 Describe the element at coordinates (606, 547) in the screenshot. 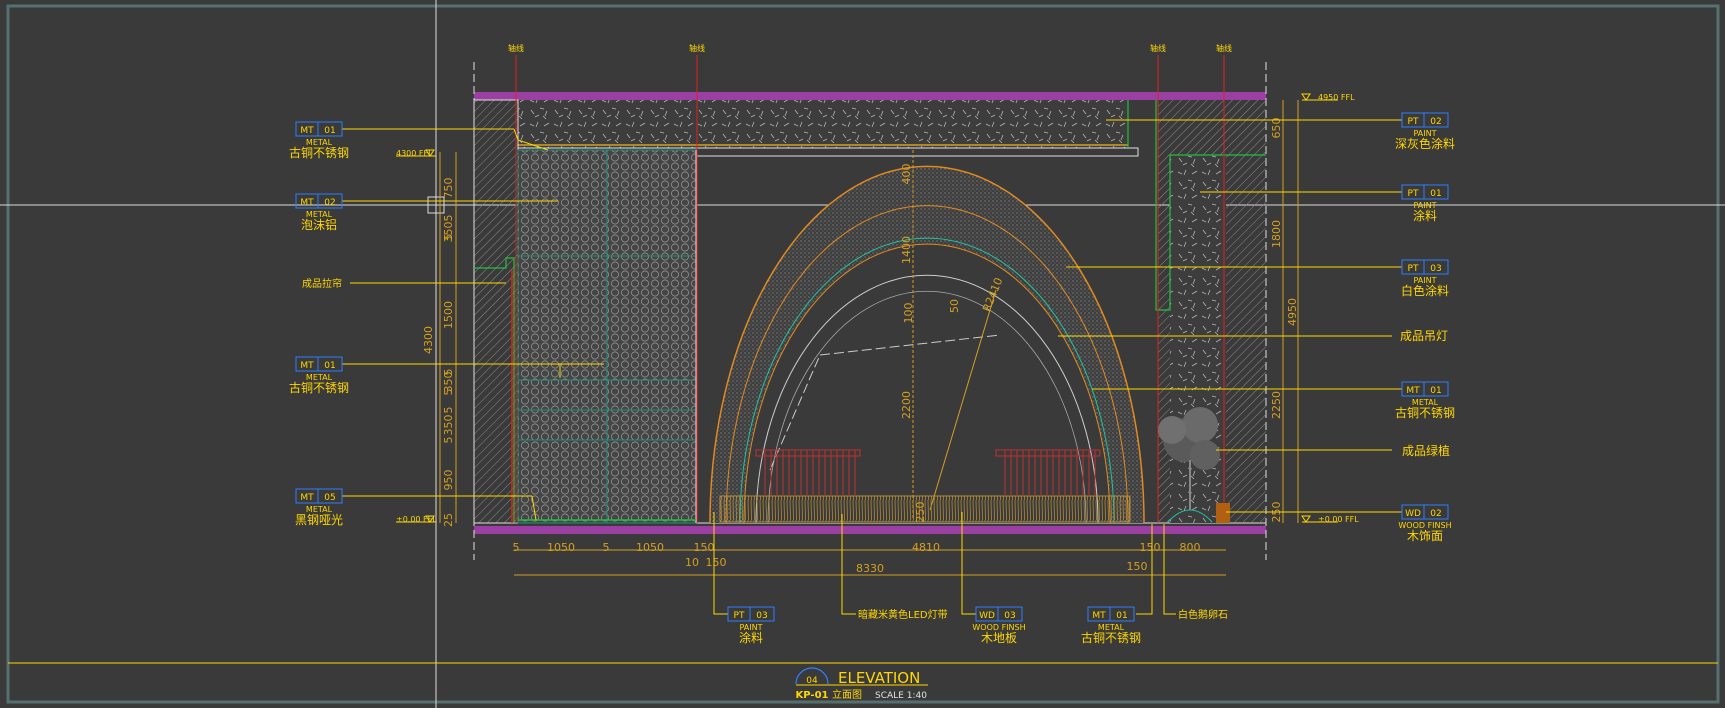

I see `dim-bottom-5b: 5` at that location.